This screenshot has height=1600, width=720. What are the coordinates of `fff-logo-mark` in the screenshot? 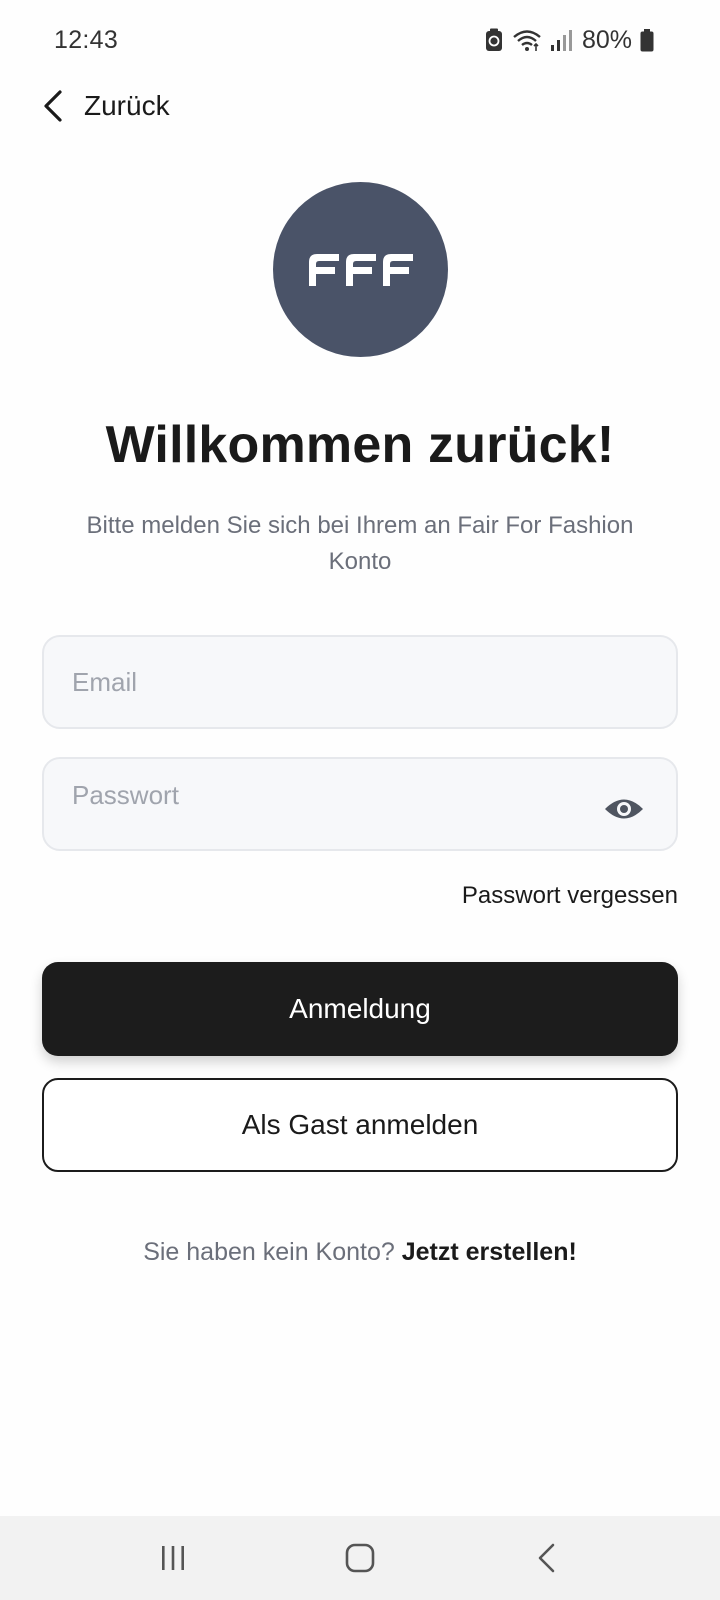 It's located at (360, 269).